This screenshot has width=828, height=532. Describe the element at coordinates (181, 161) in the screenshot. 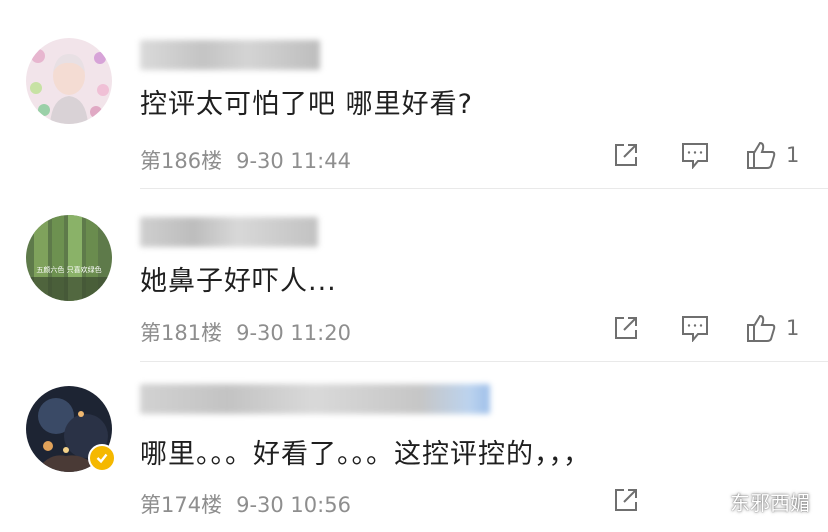

I see `floor-number: 第186楼` at that location.